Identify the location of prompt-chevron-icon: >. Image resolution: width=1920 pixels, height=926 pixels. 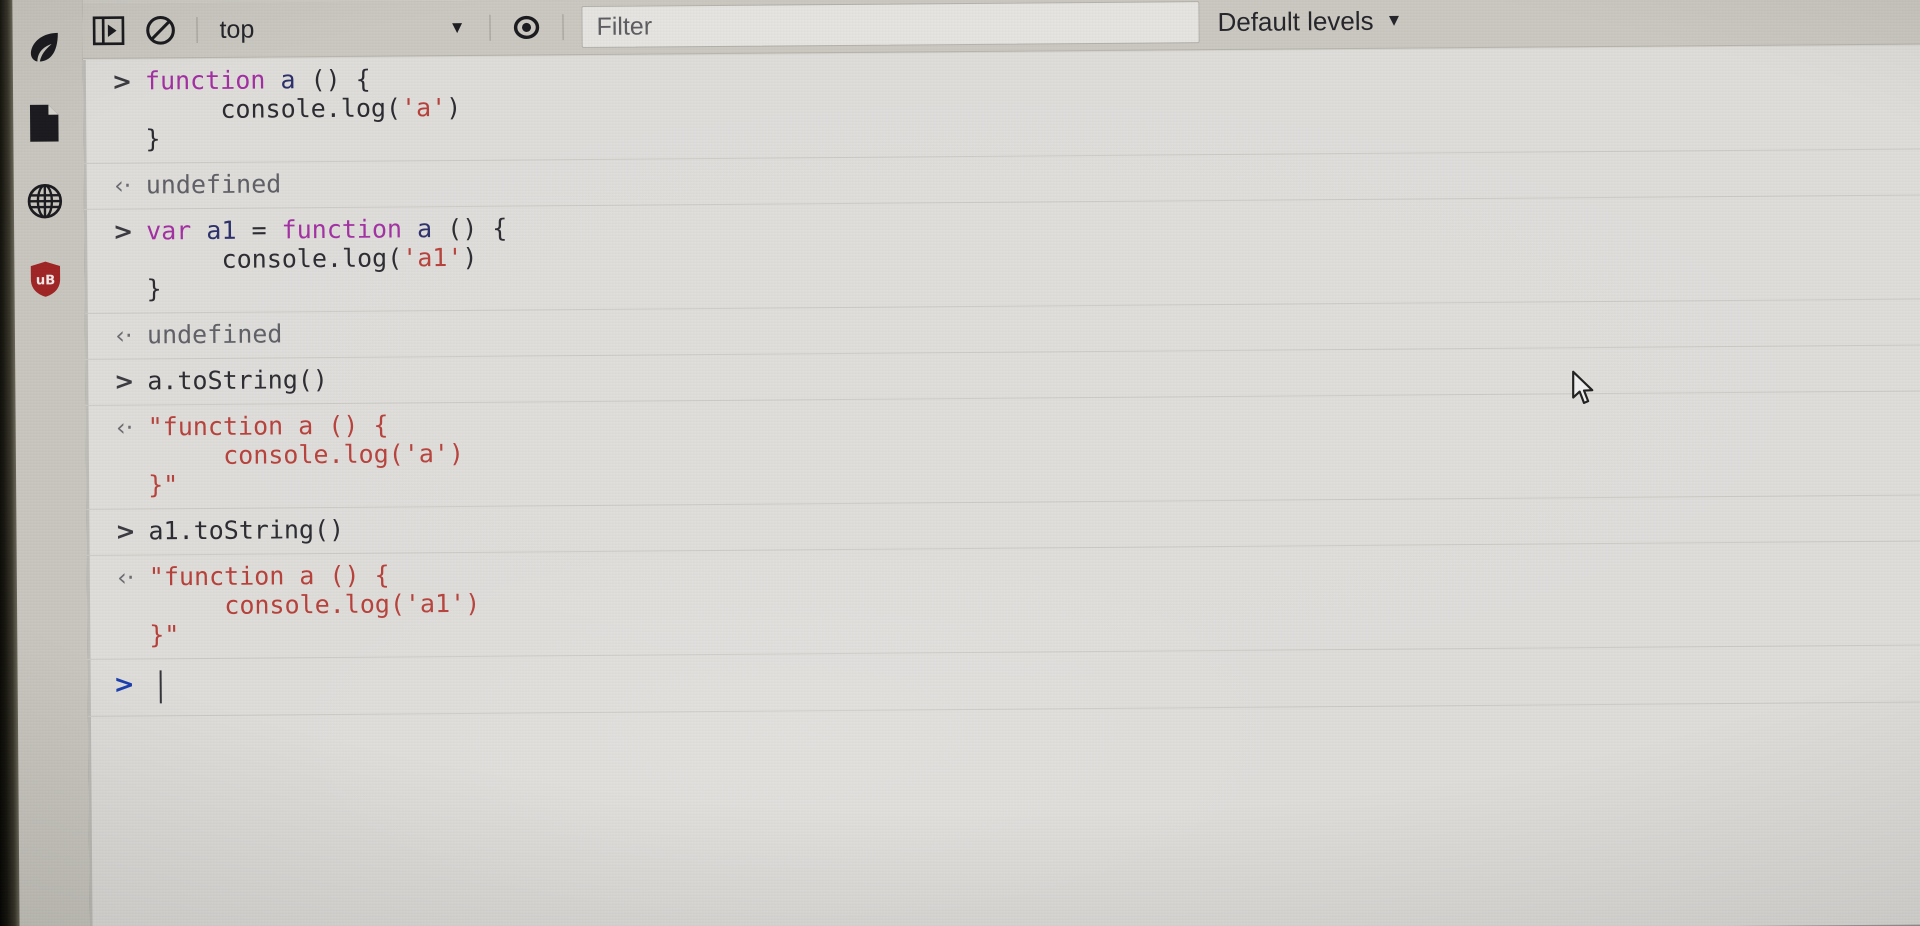
(124, 684).